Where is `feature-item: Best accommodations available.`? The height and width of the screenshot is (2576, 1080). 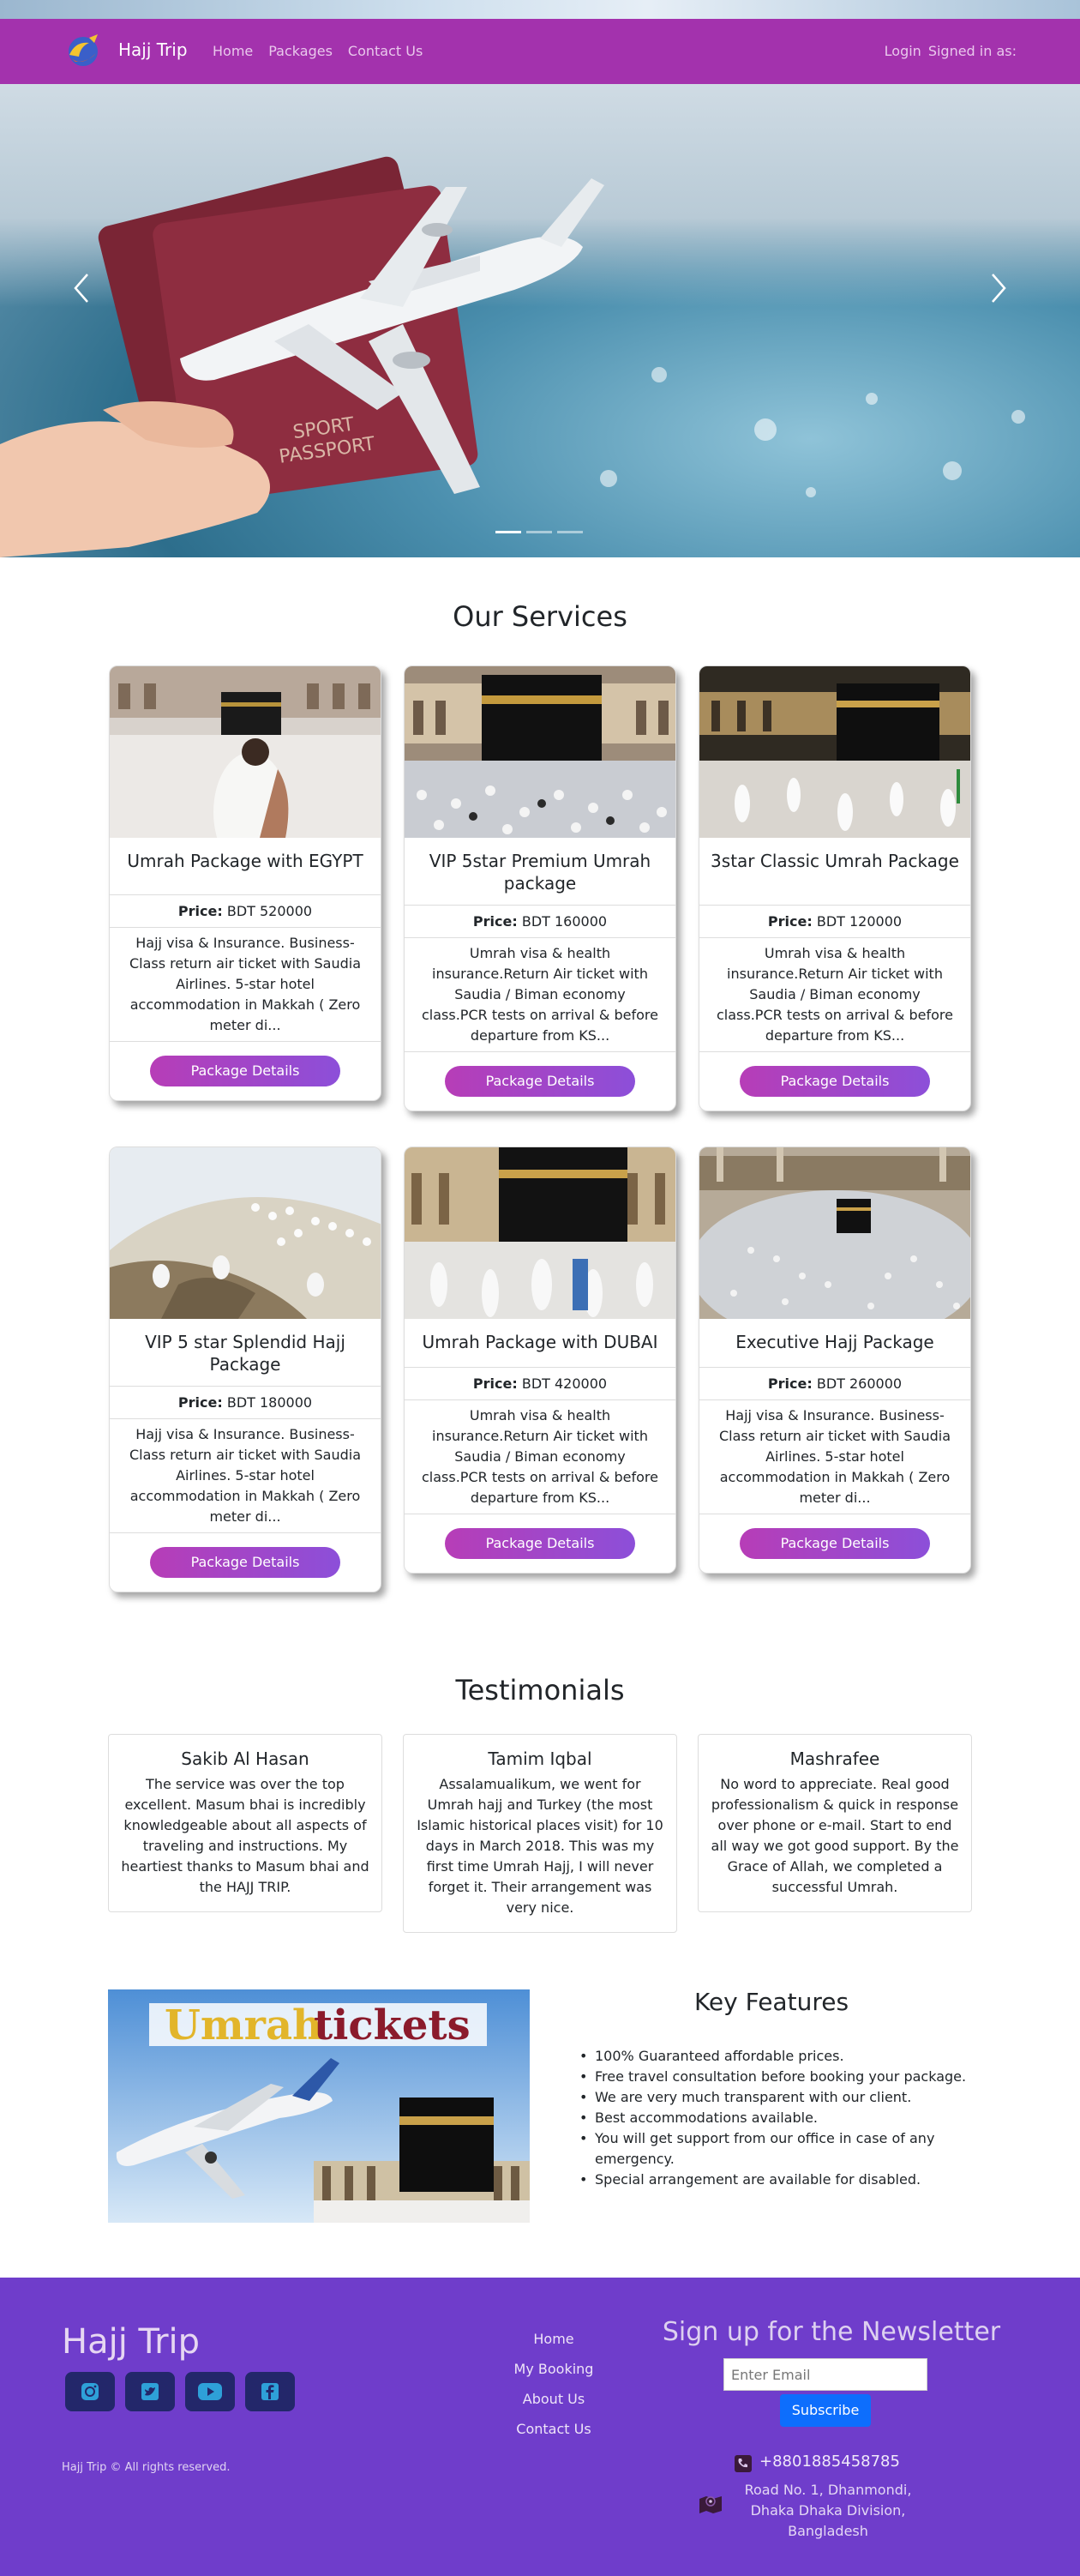 feature-item: Best accommodations available. is located at coordinates (776, 2118).